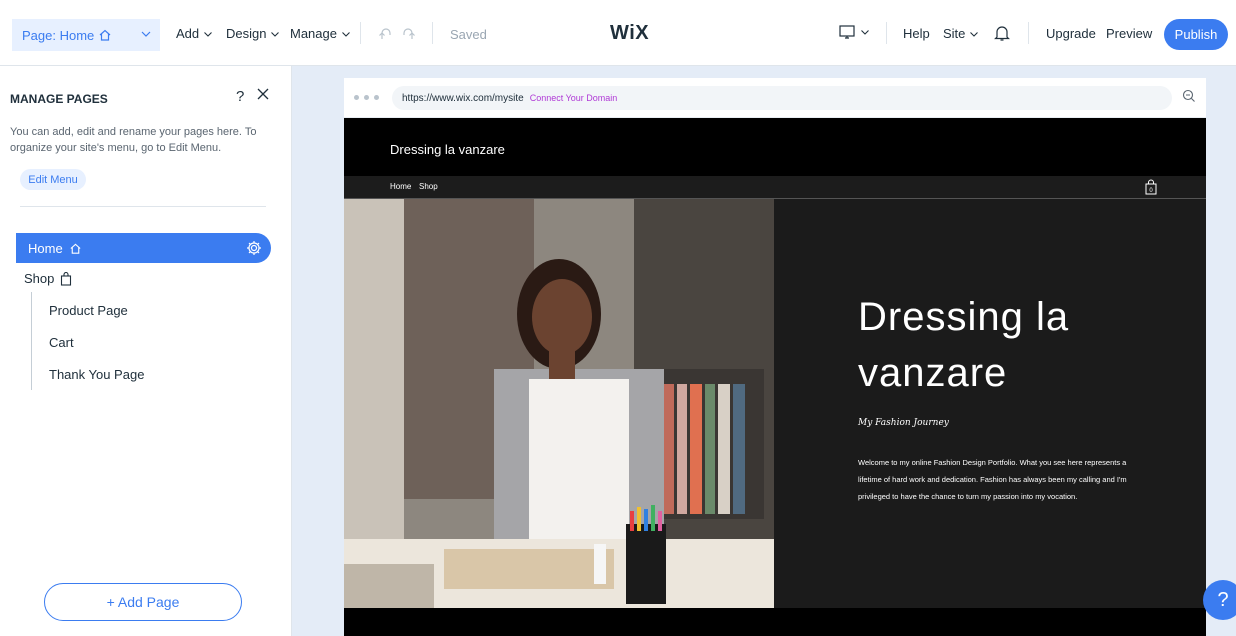 The image size is (1236, 636). I want to click on shopping-bag-icon, so click(66, 278).